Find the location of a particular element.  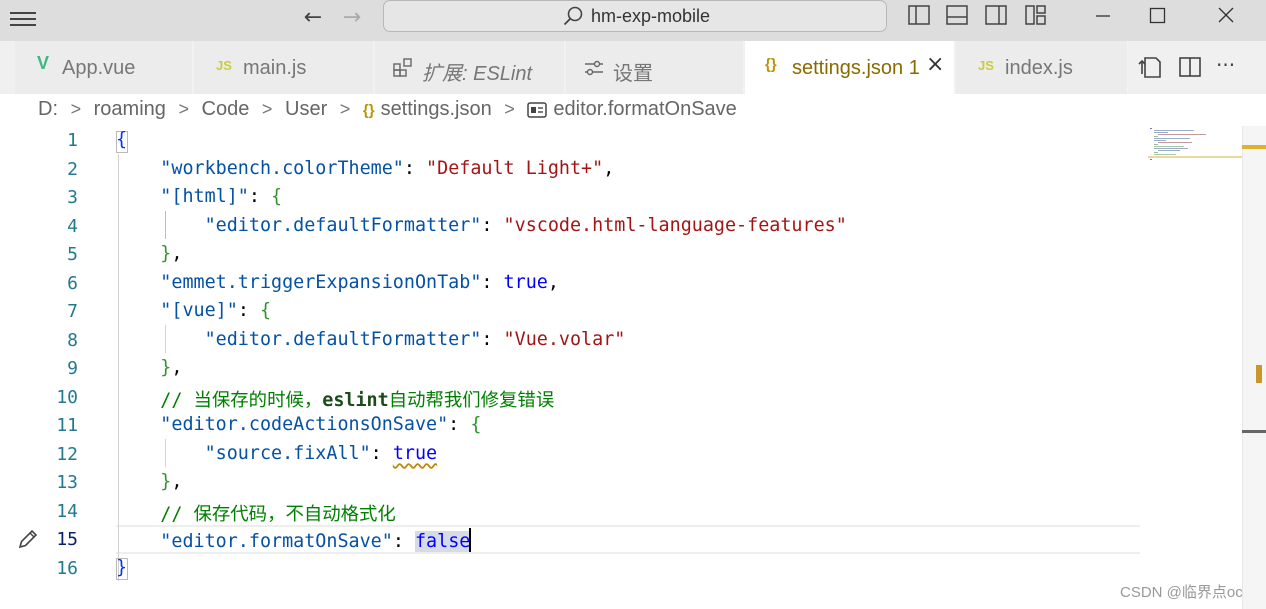

line-number: 2 is located at coordinates (72, 169).